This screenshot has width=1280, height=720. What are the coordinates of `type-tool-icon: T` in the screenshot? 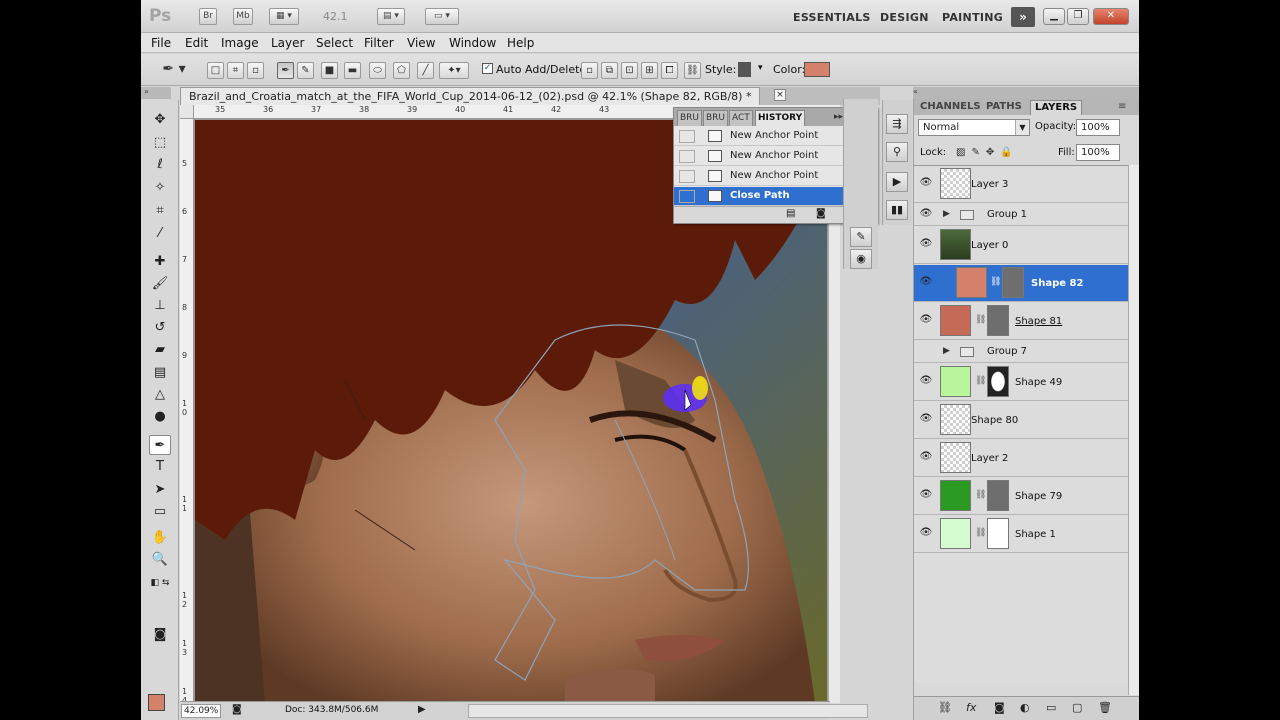 It's located at (160, 467).